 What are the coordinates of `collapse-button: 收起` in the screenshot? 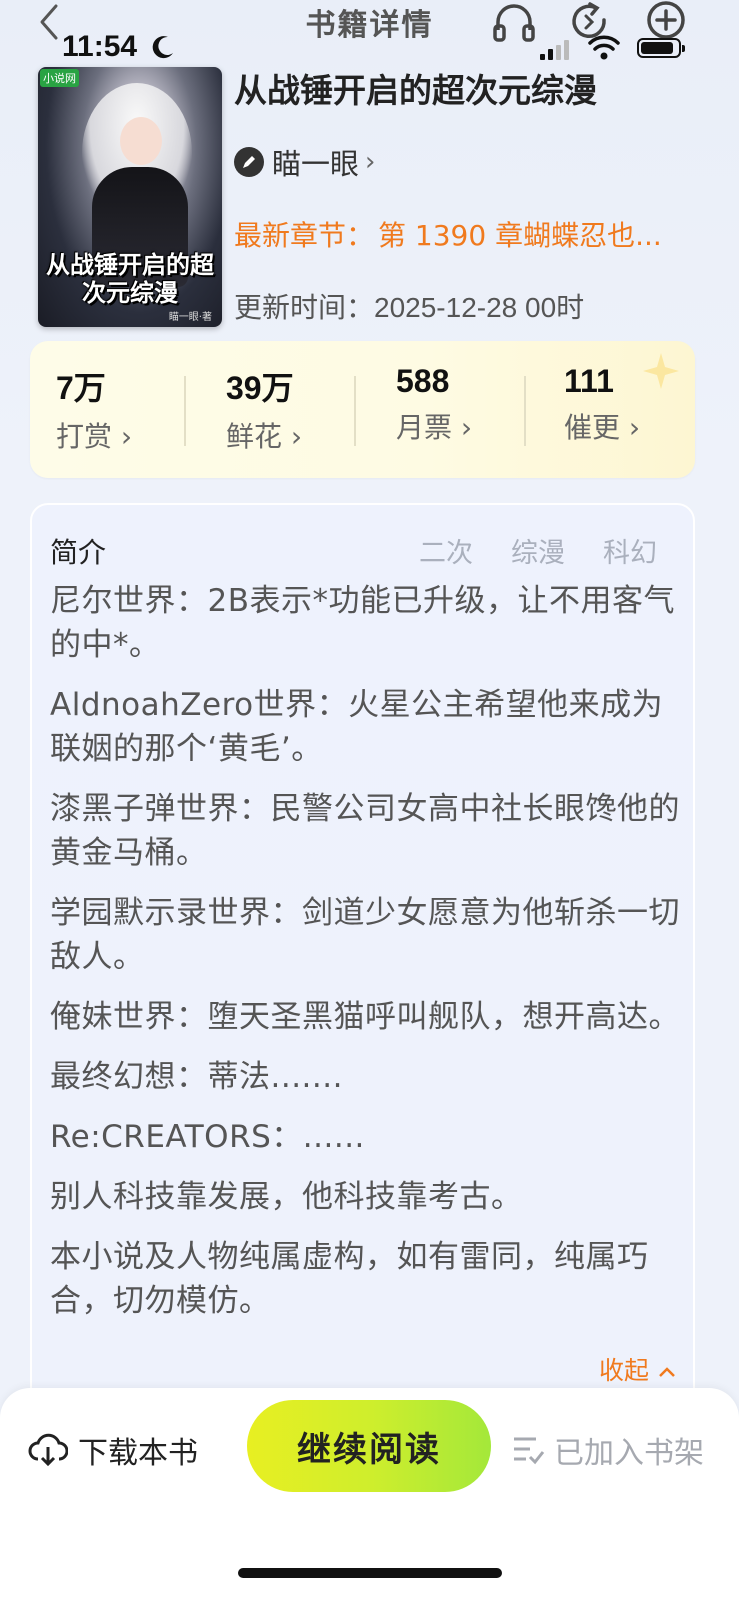 It's located at (638, 1369).